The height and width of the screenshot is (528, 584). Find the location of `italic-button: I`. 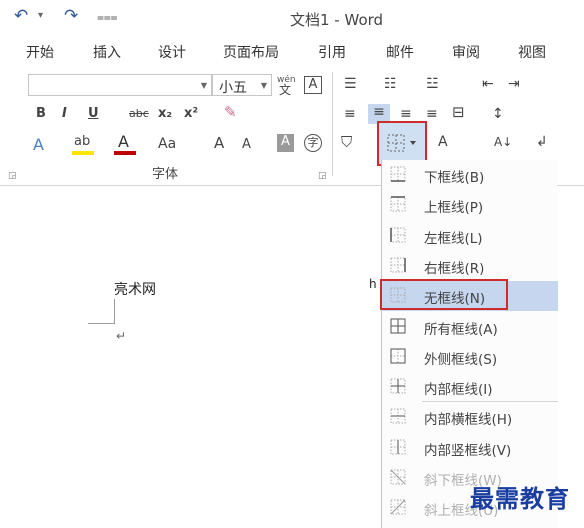

italic-button: I is located at coordinates (64, 114).